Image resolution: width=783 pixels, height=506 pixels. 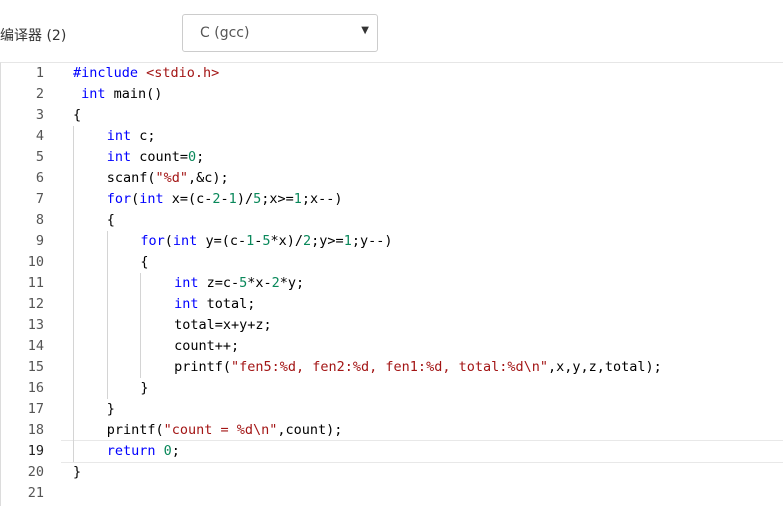 What do you see at coordinates (392, 388) in the screenshot?
I see `code-line: 16}` at bounding box center [392, 388].